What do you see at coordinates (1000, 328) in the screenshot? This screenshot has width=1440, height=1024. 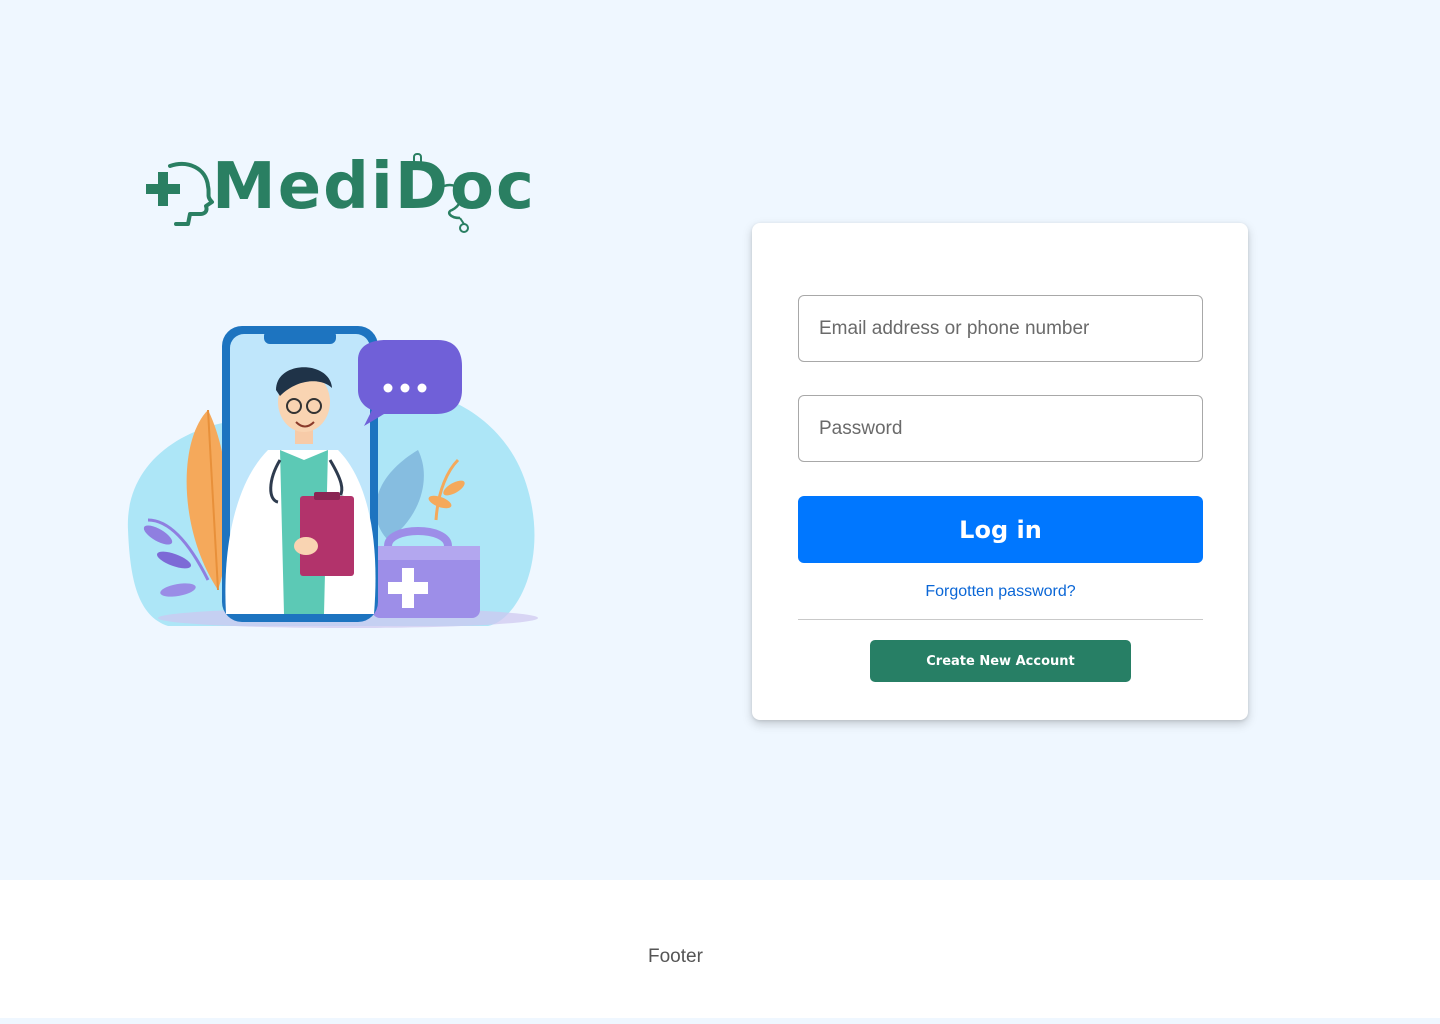 I see `email-input` at bounding box center [1000, 328].